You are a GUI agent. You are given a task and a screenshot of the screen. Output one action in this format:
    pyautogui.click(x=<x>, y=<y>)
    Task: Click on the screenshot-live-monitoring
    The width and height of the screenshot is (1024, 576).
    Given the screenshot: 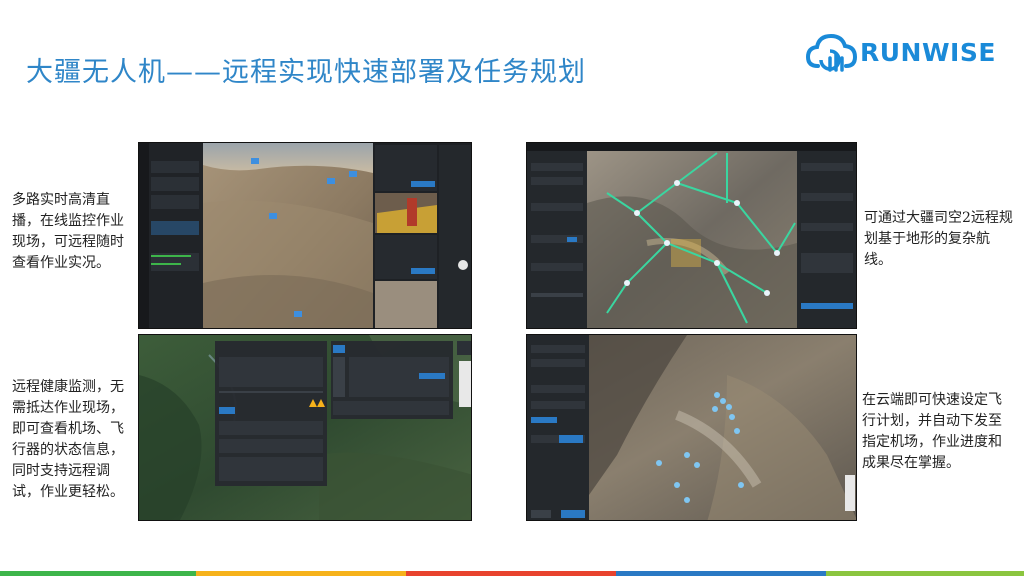 What is the action you would take?
    pyautogui.click(x=305, y=235)
    